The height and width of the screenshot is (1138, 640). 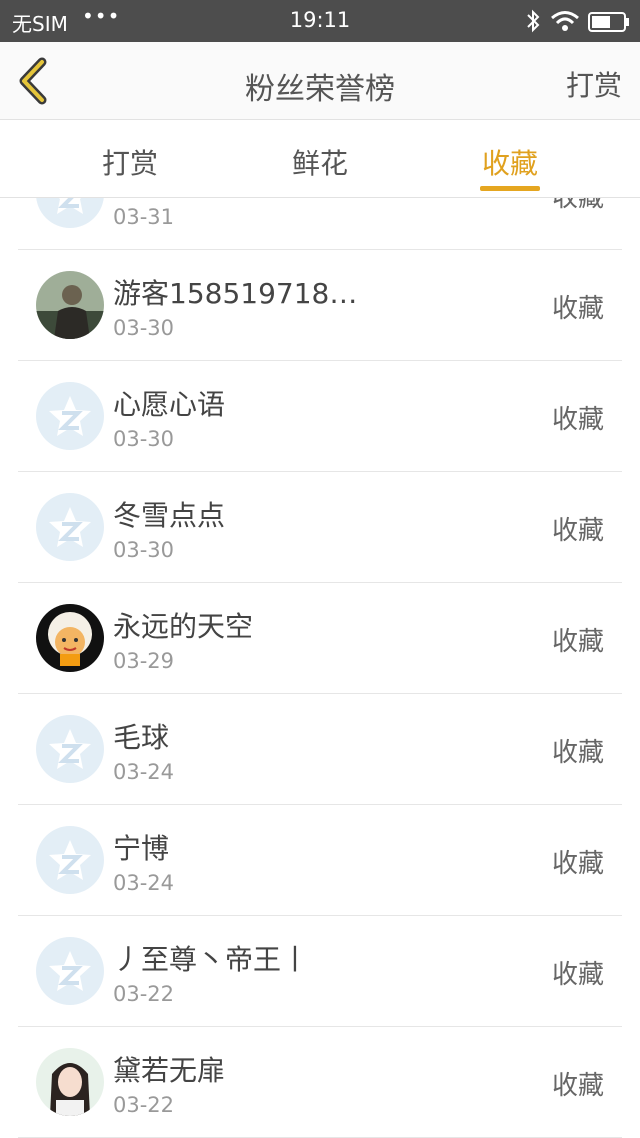 What do you see at coordinates (169, 404) in the screenshot?
I see `fan-name: 心愿心语` at bounding box center [169, 404].